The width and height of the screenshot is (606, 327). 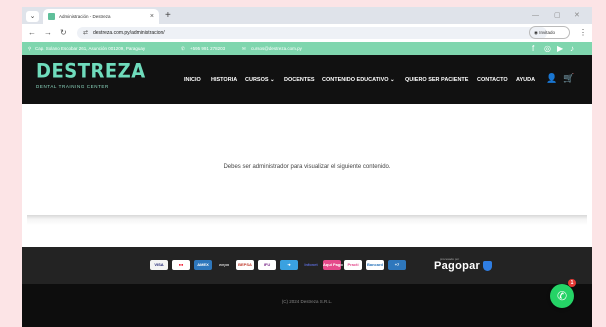 What do you see at coordinates (568, 78) in the screenshot?
I see `cart-icon: 🛒` at bounding box center [568, 78].